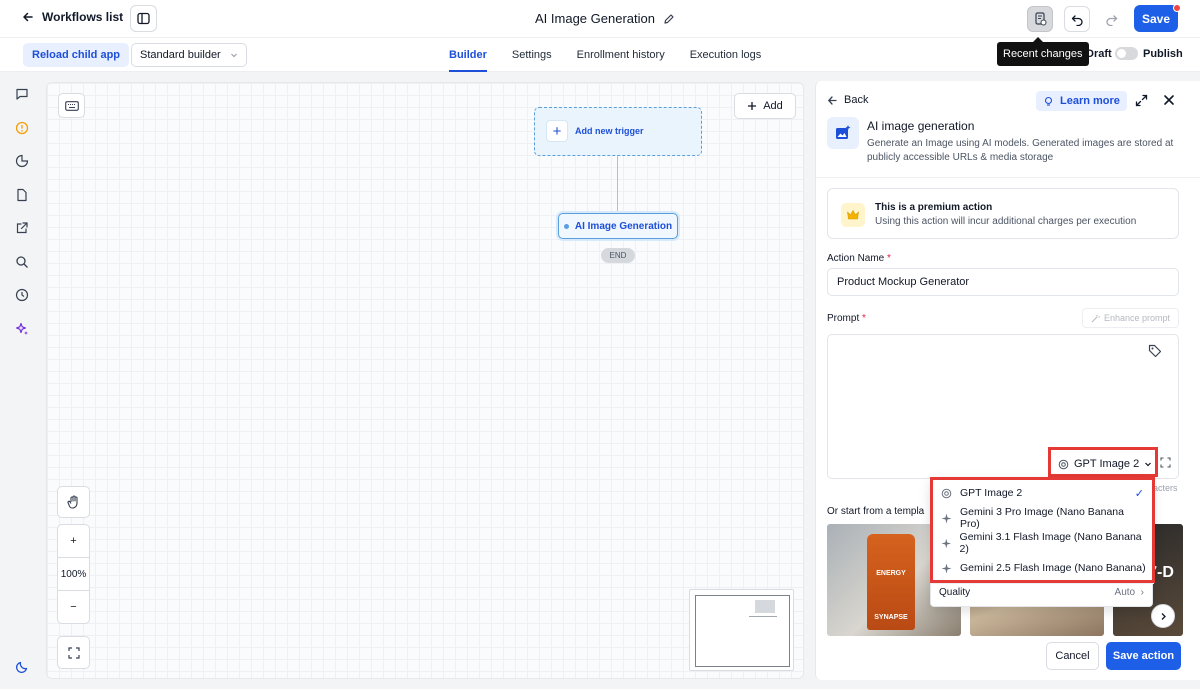 The image size is (1200, 689). I want to click on chevron-right-icon, so click(1163, 616).